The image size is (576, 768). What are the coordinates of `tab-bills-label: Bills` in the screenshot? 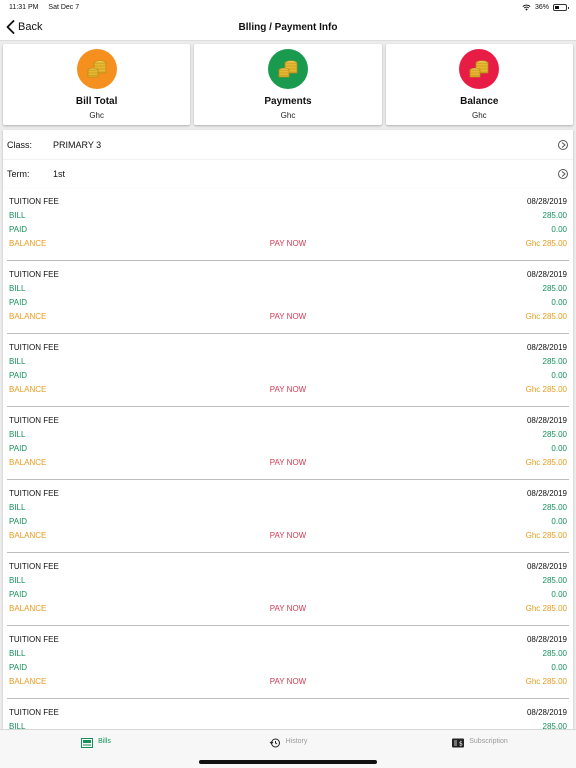 It's located at (104, 741).